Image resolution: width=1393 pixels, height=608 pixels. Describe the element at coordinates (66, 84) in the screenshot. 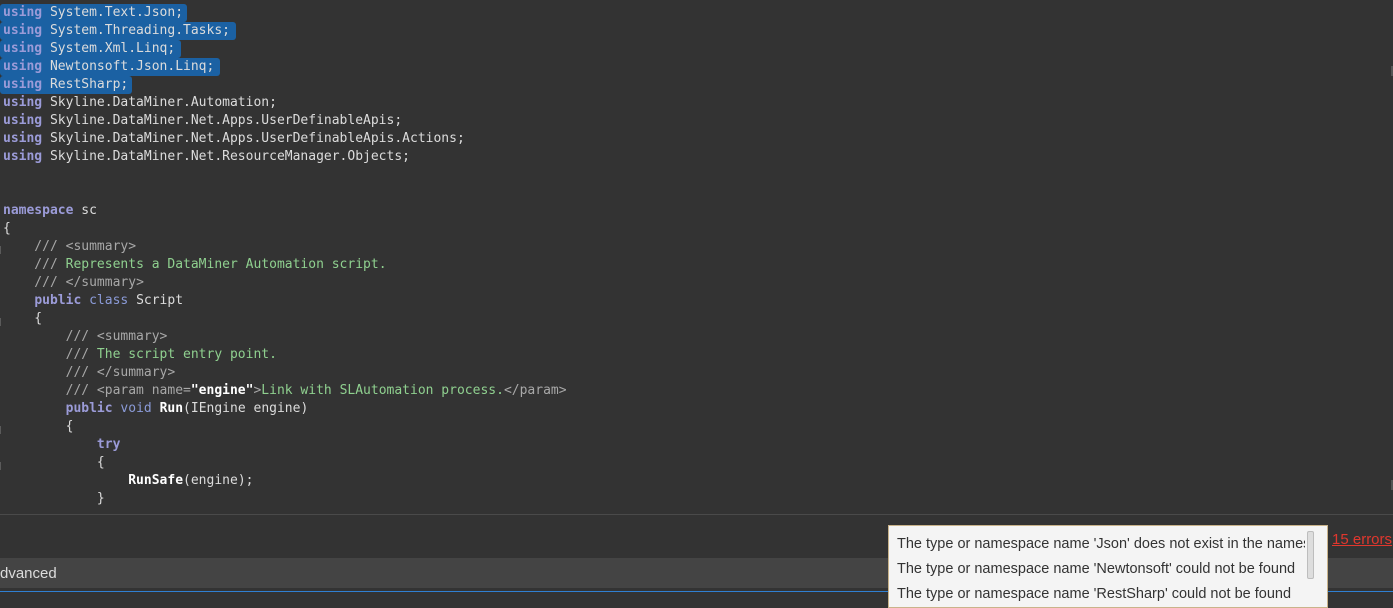

I see `code-line: using RestSharp;` at that location.